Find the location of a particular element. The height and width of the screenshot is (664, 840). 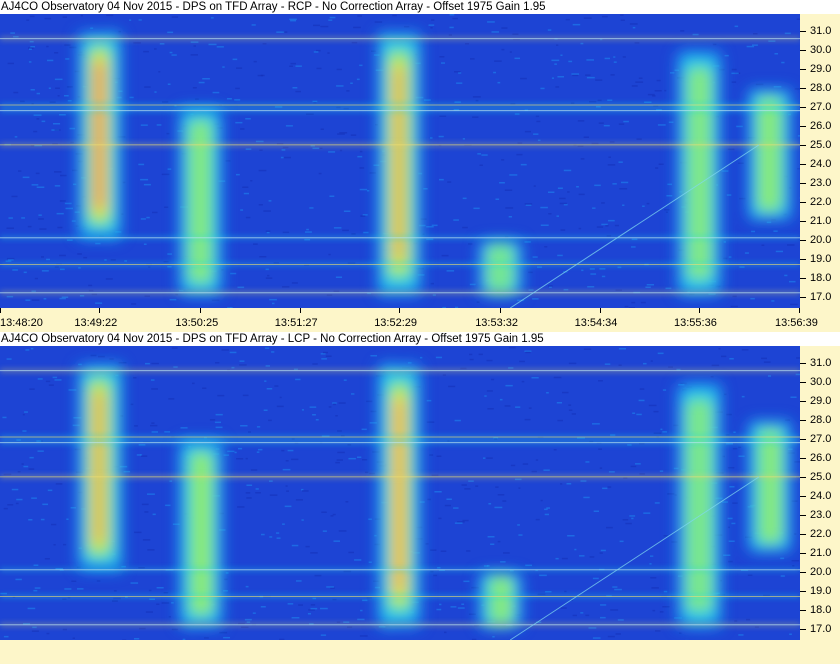

time-tick-label: 13:50:25 is located at coordinates (197, 323).